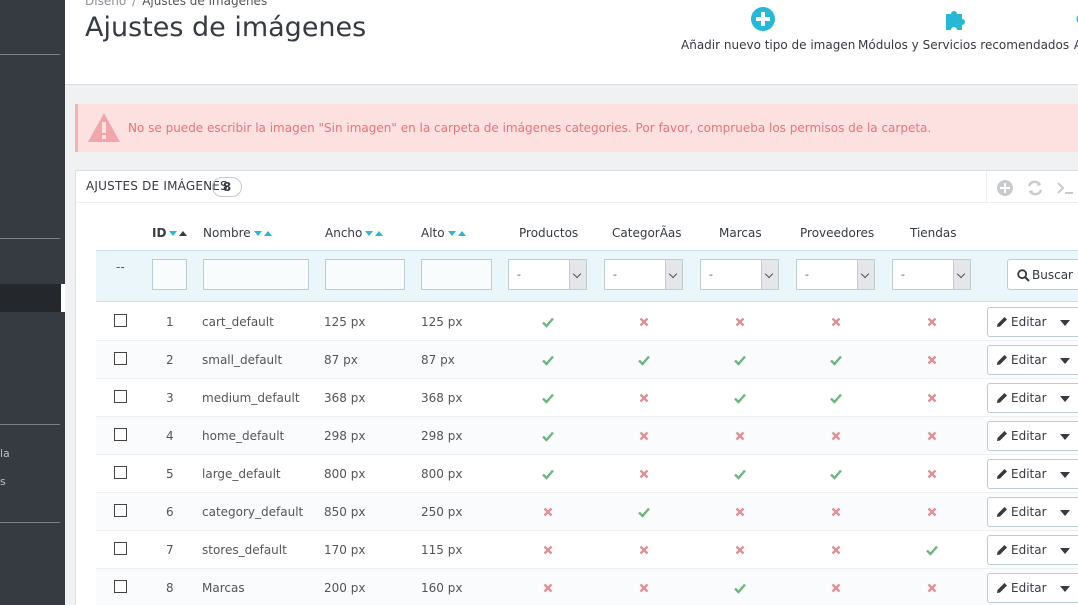 The image size is (1078, 605). Describe the element at coordinates (587, 587) in the screenshot. I see `table-row: 8 Marcas 200 px 160 px Editar` at that location.